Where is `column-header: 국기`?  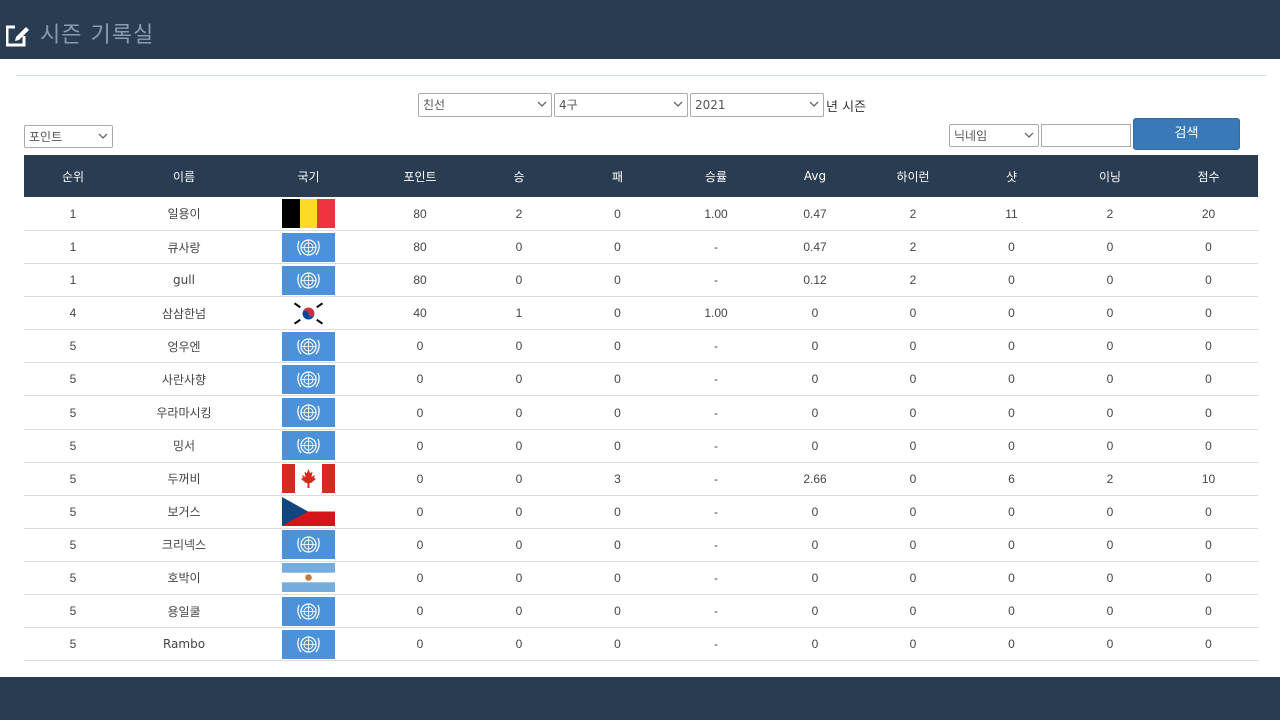 column-header: 국기 is located at coordinates (308, 176).